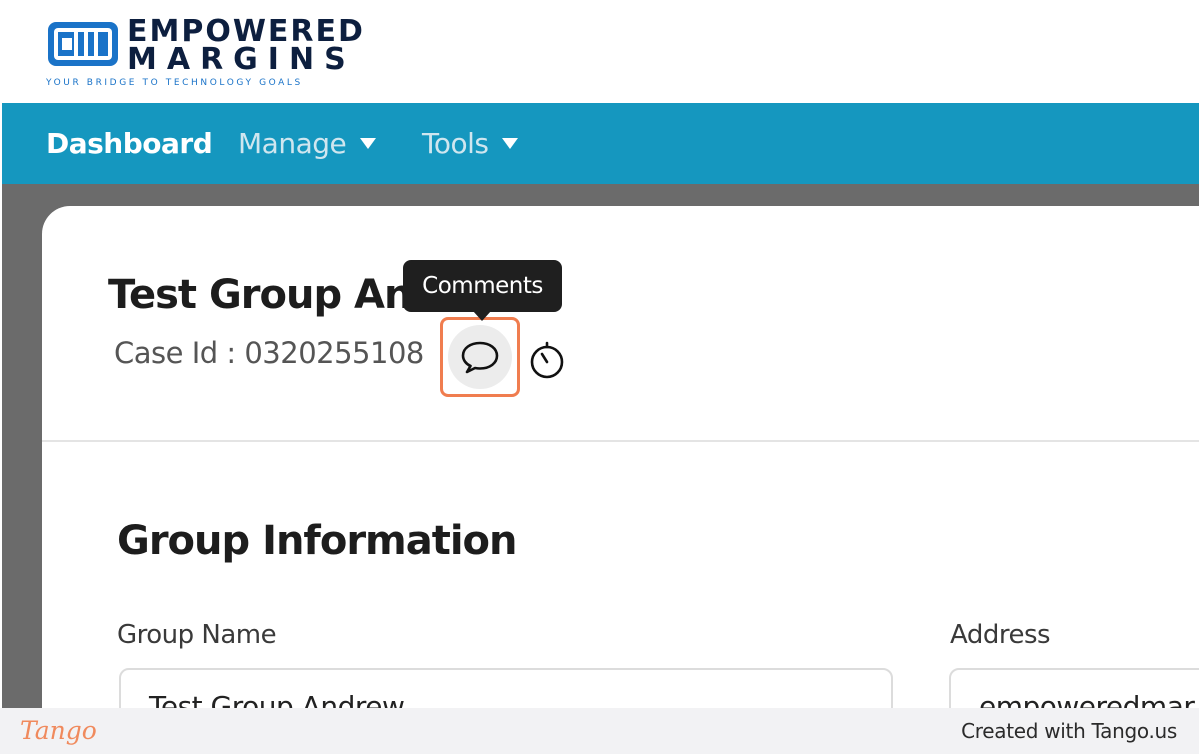 This screenshot has width=1199, height=754. I want to click on address-value: empoweredmar, so click(1087, 699).